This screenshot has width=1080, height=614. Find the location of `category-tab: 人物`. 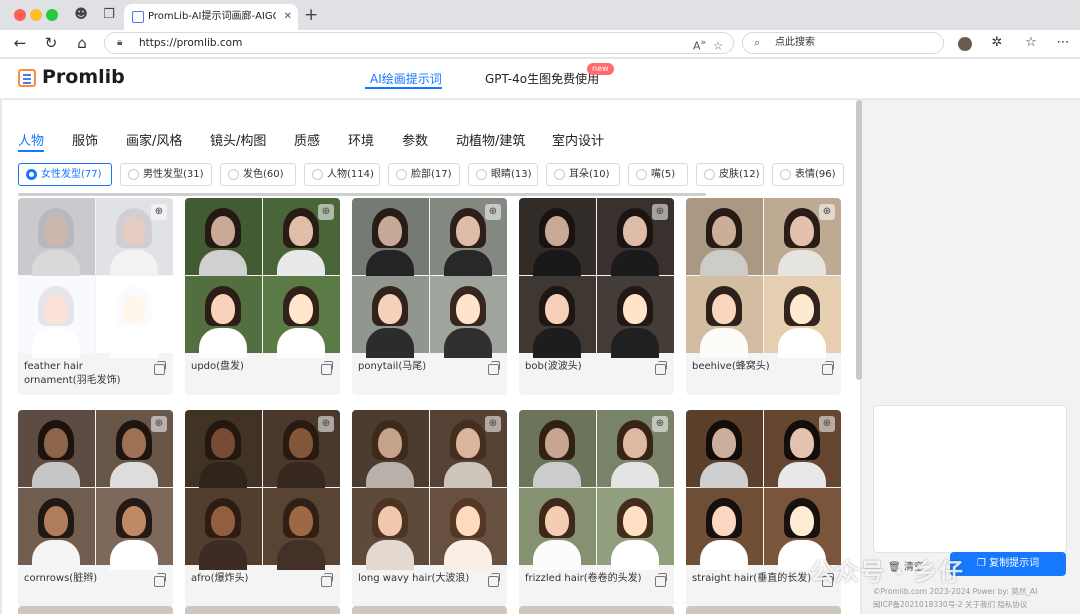

category-tab: 人物 is located at coordinates (31, 139).